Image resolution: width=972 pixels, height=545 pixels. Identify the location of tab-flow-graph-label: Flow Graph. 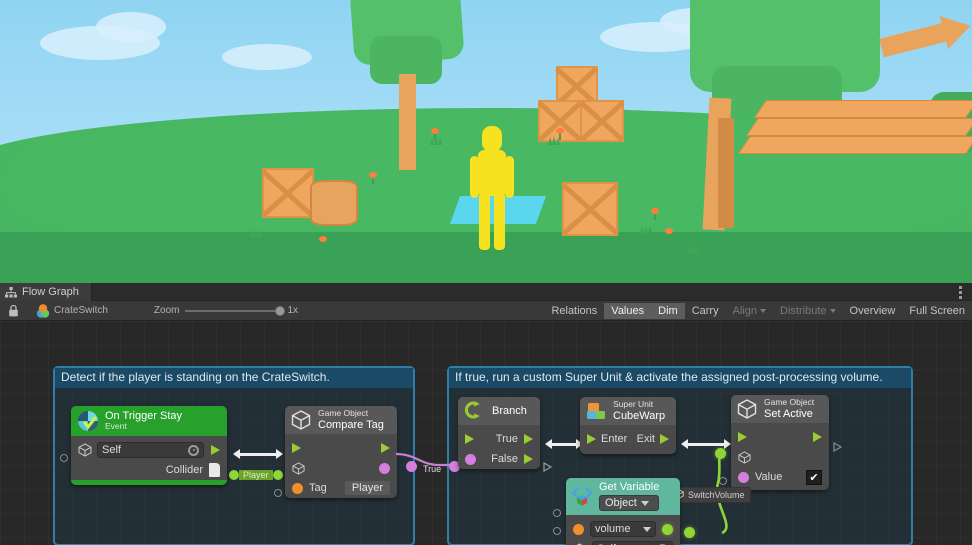
(50, 292).